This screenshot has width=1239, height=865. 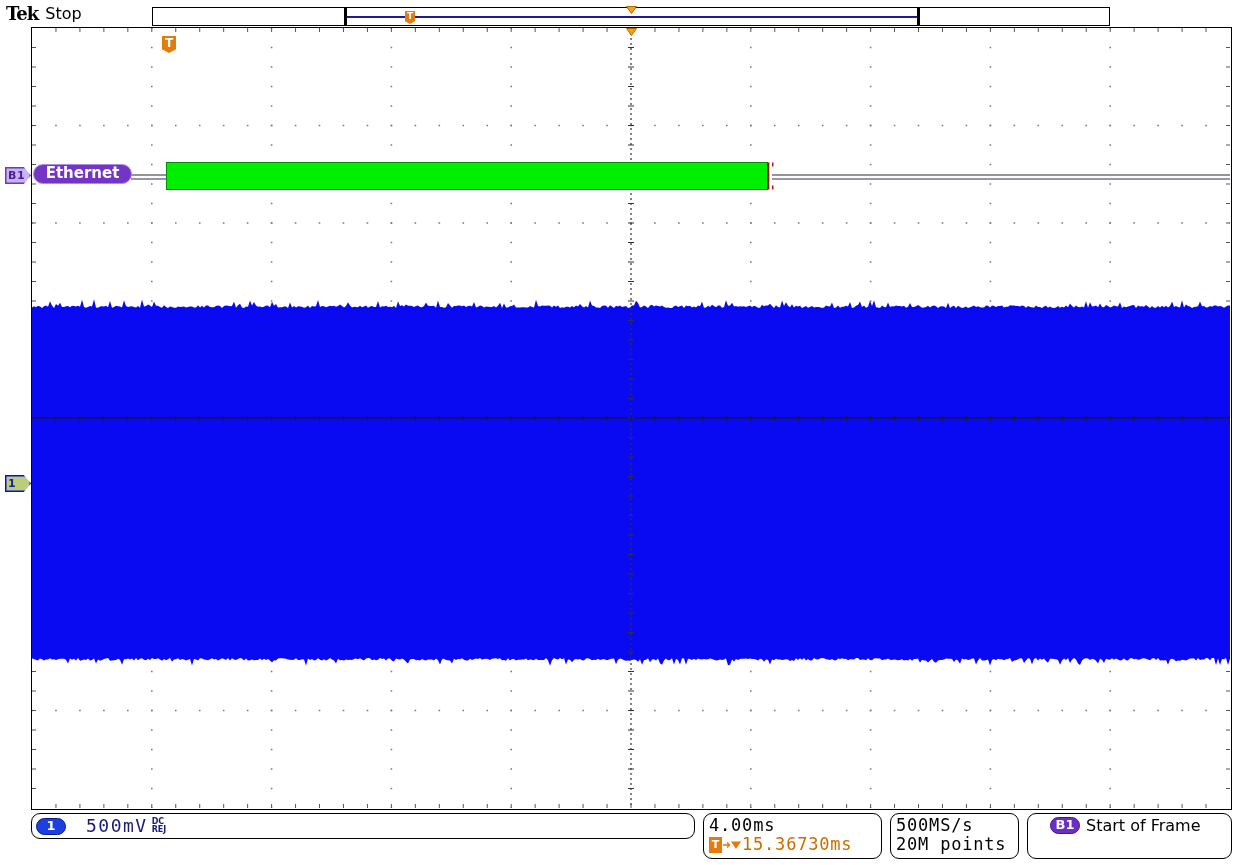 I want to click on record-length: 20M points, so click(x=951, y=844).